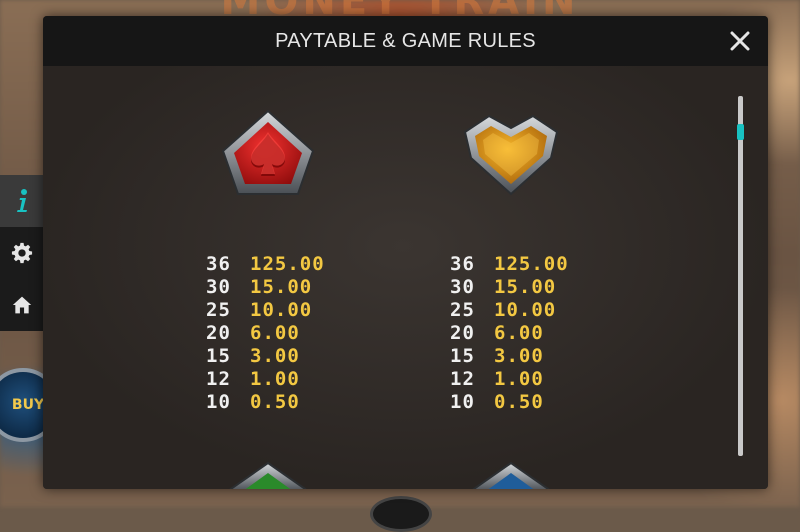 Image resolution: width=800 pixels, height=532 pixels. I want to click on modal-title: PAYTABLE & GAME RULES, so click(405, 40).